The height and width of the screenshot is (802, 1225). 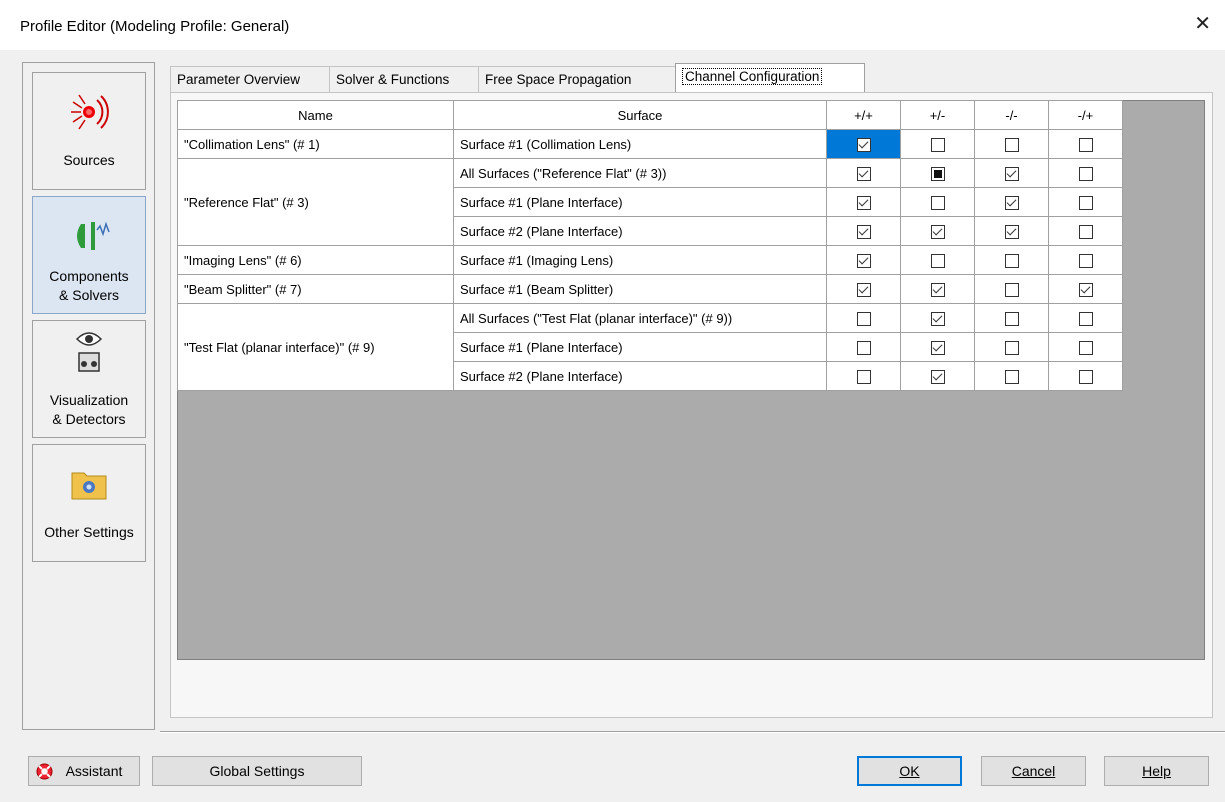 What do you see at coordinates (89, 503) in the screenshot?
I see `sidebar-item-other-settings: Other Settings` at bounding box center [89, 503].